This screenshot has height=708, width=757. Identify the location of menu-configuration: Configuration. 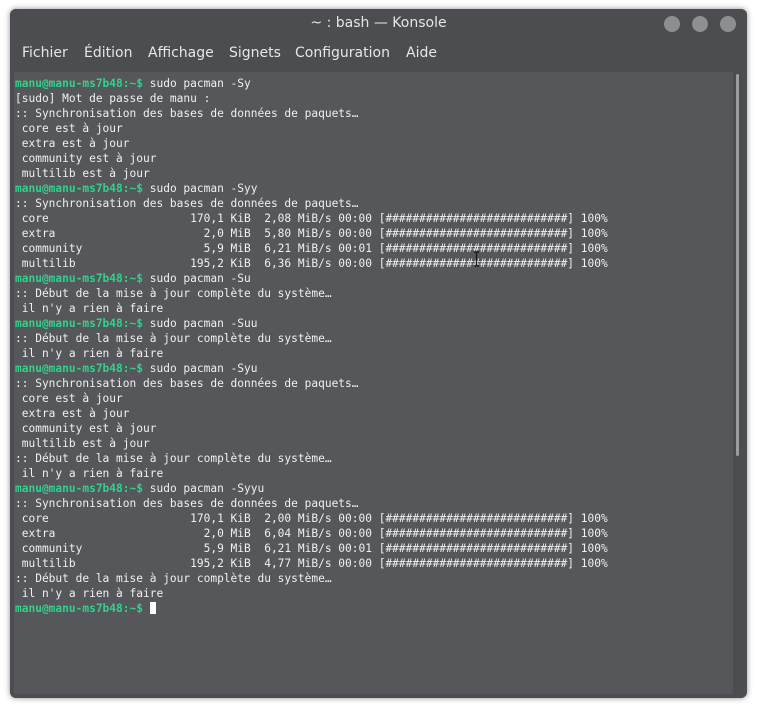
(342, 53).